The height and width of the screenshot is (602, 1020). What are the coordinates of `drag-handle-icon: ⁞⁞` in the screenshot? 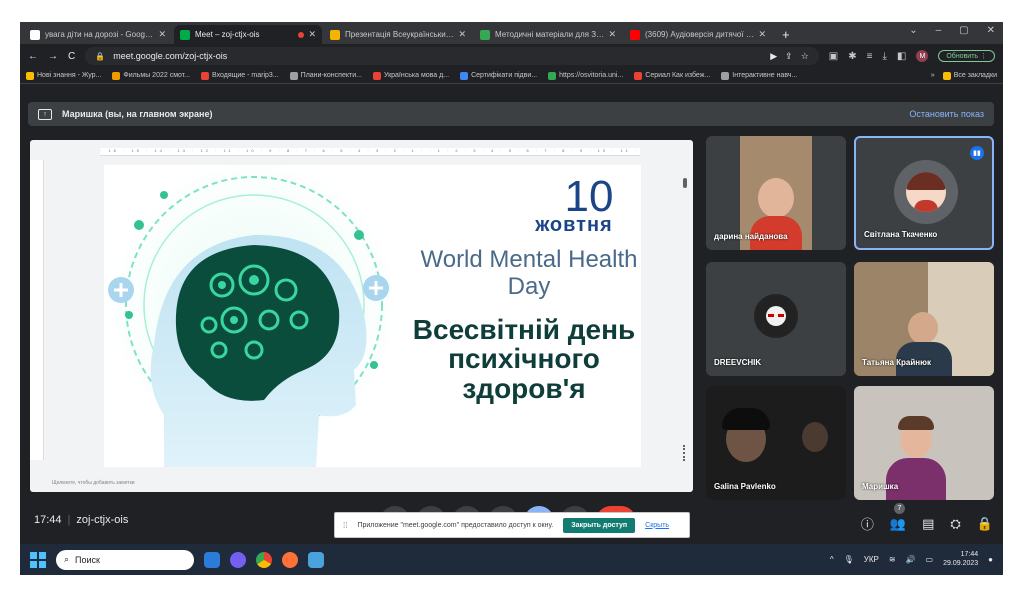 It's located at (345, 525).